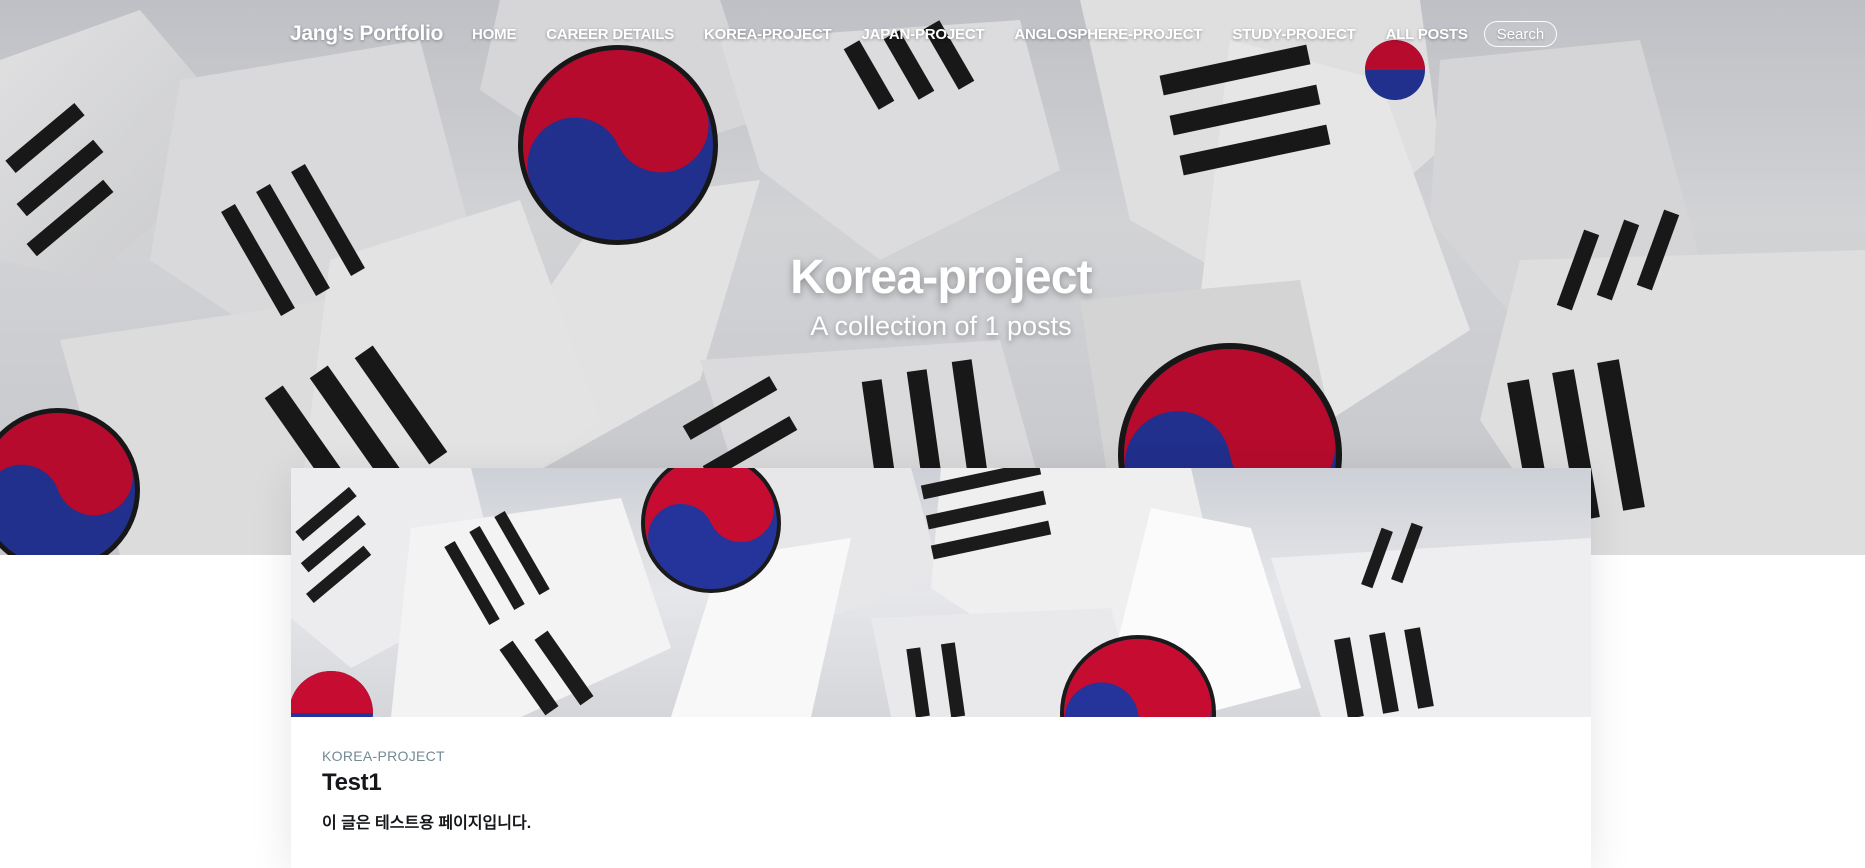  Describe the element at coordinates (941, 326) in the screenshot. I see `page-subtitle: A collection of 1 posts` at that location.